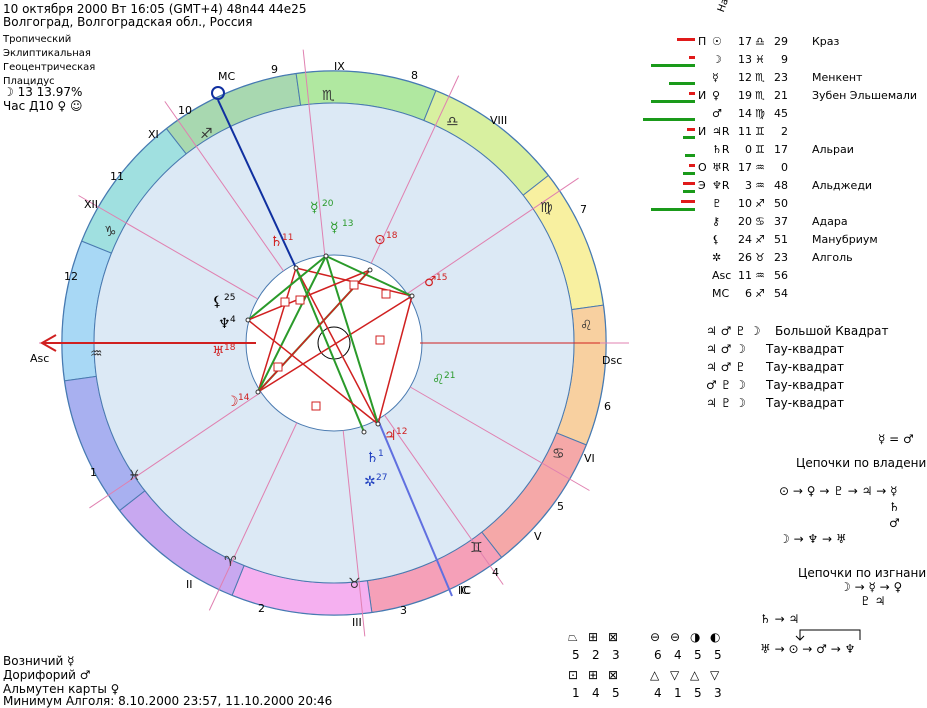 The image size is (927, 708). Describe the element at coordinates (538, 536) in the screenshot. I see `house-roman: V` at that location.